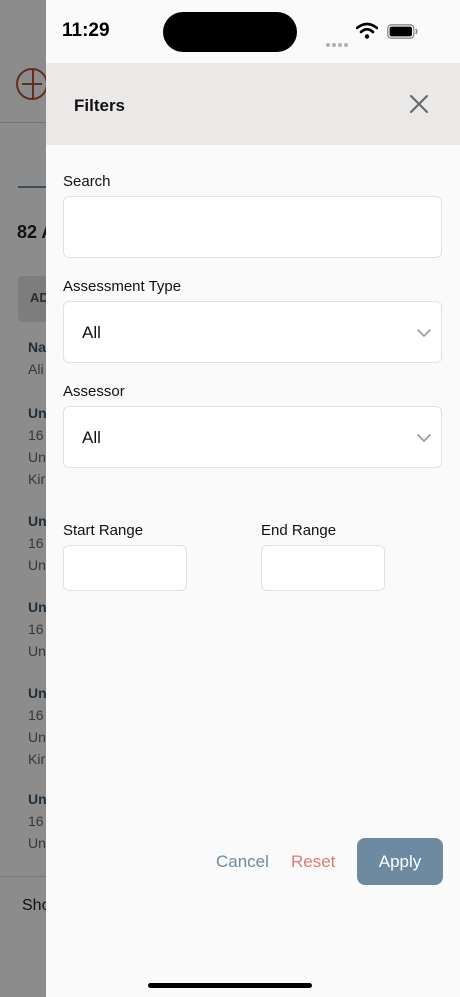 The image size is (460, 997). What do you see at coordinates (100, 105) in the screenshot?
I see `drawer-title: Filters` at bounding box center [100, 105].